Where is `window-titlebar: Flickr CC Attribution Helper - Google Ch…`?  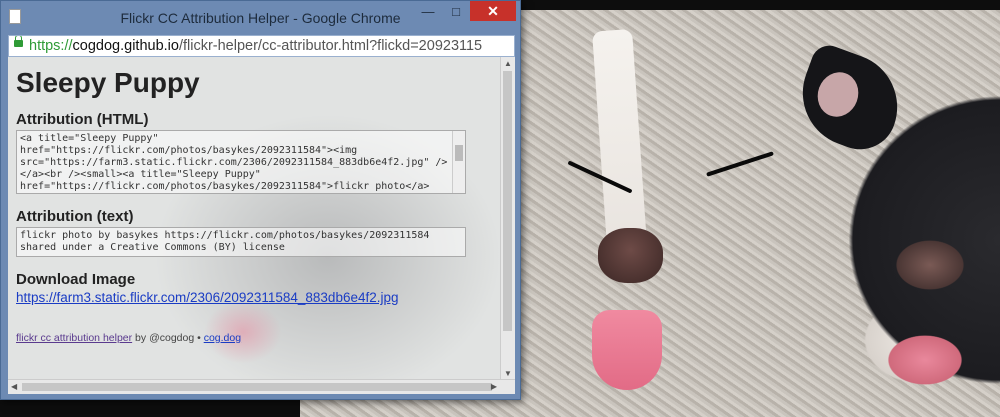 window-titlebar: Flickr CC Attribution Helper - Google Ch… is located at coordinates (260, 18).